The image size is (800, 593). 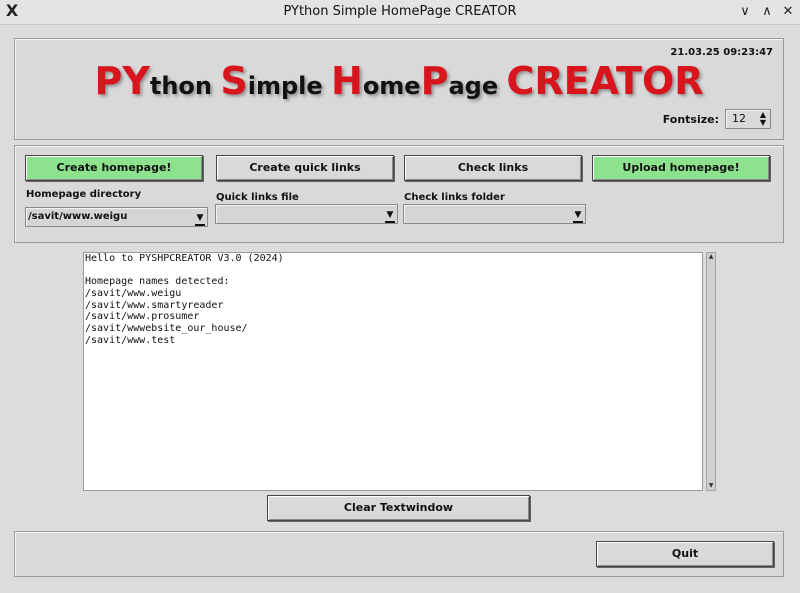 What do you see at coordinates (154, 305) in the screenshot?
I see `text-line: /savit/www.smartyreader` at bounding box center [154, 305].